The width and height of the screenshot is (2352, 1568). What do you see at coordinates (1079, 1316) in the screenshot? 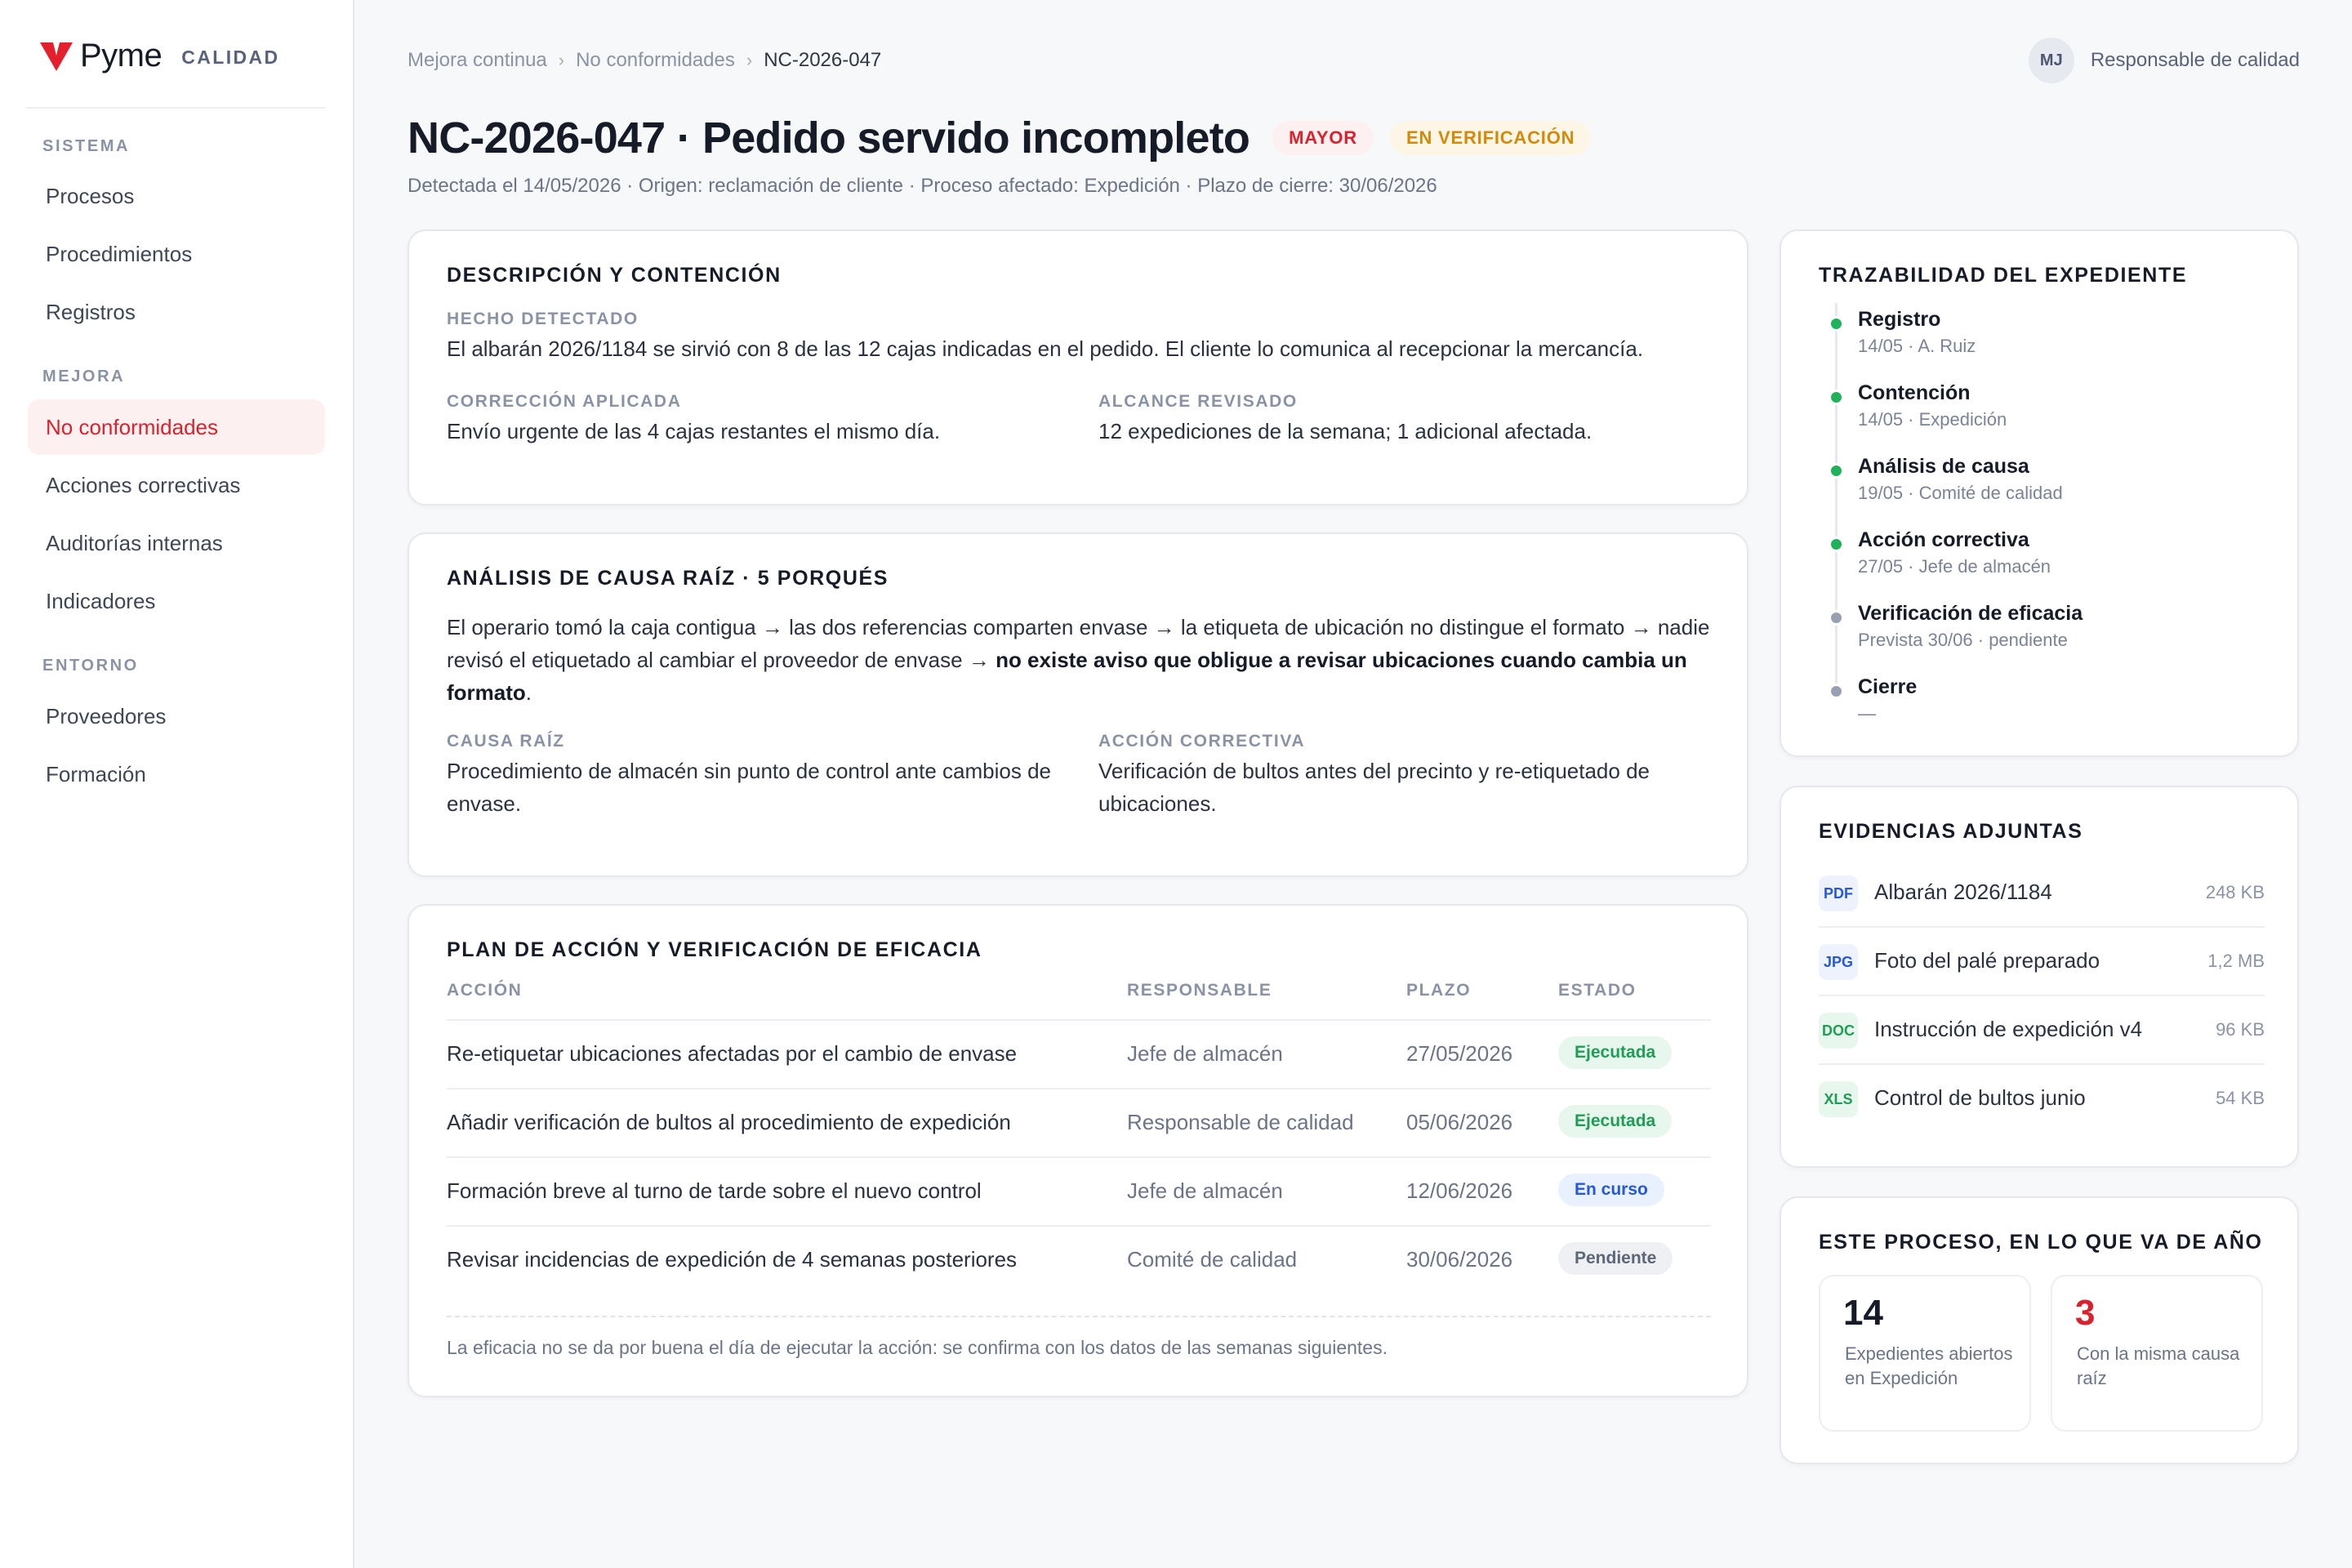
I see `dashed-divider` at bounding box center [1079, 1316].